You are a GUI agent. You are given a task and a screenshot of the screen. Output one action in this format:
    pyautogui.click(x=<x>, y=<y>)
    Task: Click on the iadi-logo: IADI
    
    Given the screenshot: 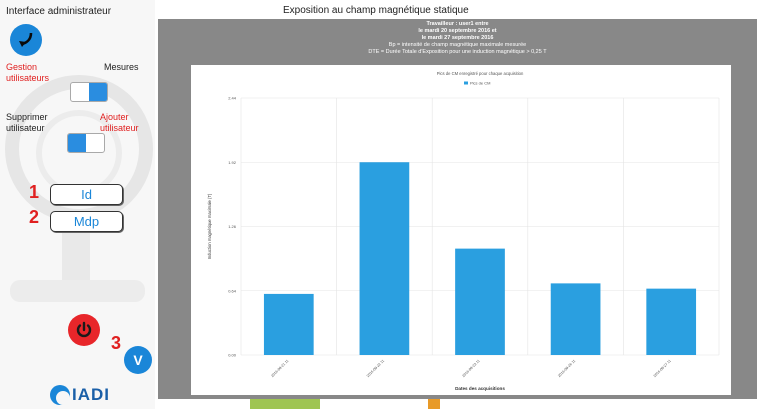 What is the action you would take?
    pyautogui.click(x=80, y=395)
    